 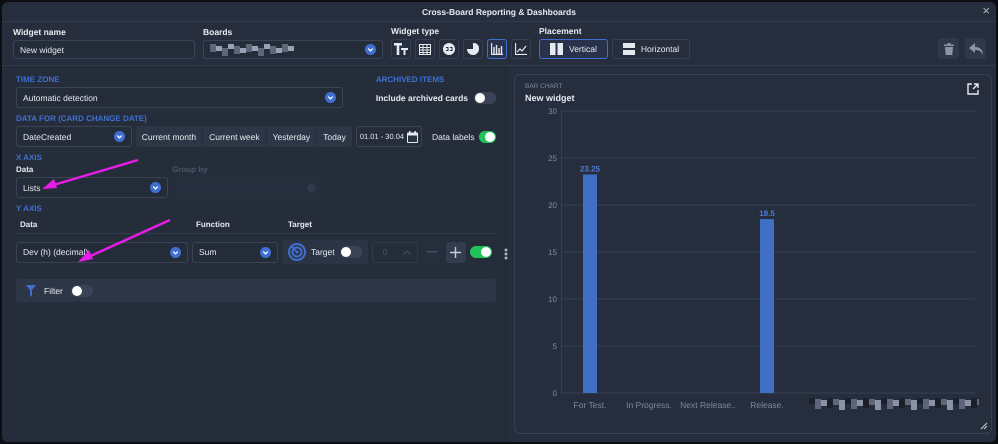 What do you see at coordinates (767, 405) in the screenshot?
I see `x-category-label: Release.` at bounding box center [767, 405].